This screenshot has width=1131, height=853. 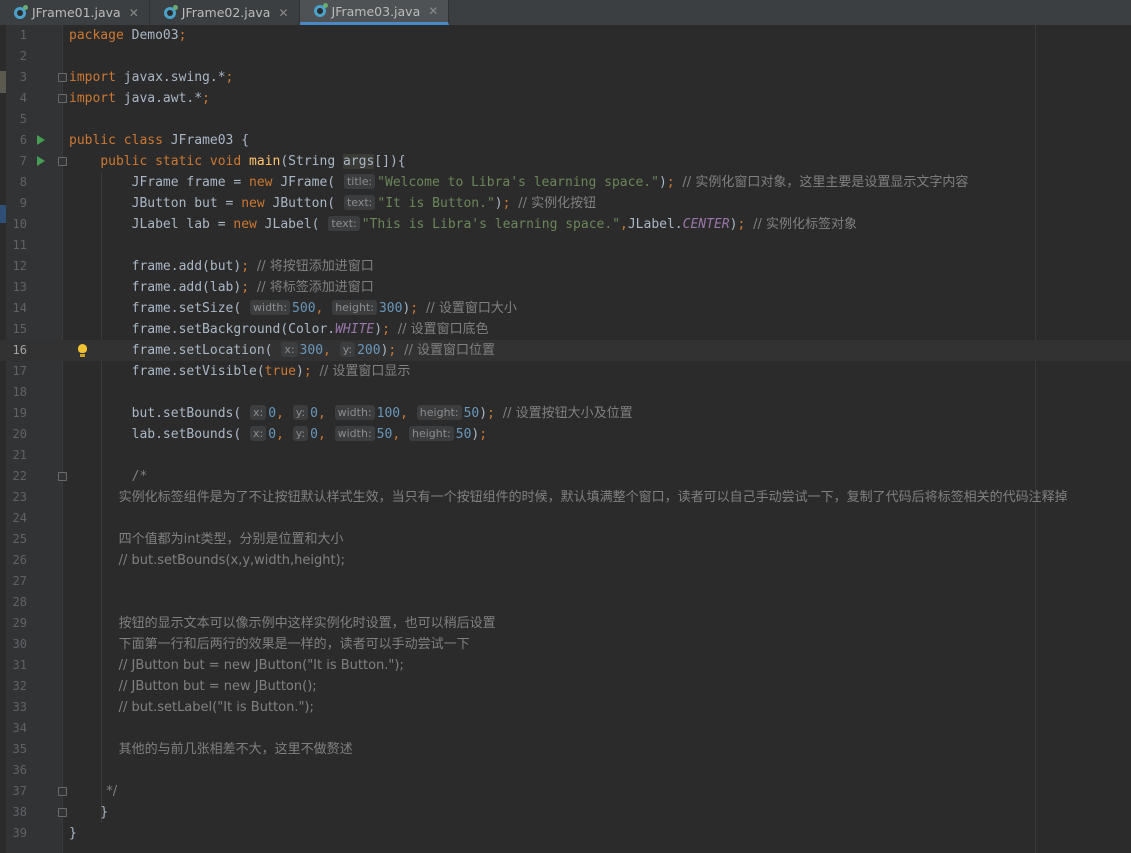 I want to click on code-line: 12 frame.add(but); // 将按钮添加进窗口, so click(x=565, y=266).